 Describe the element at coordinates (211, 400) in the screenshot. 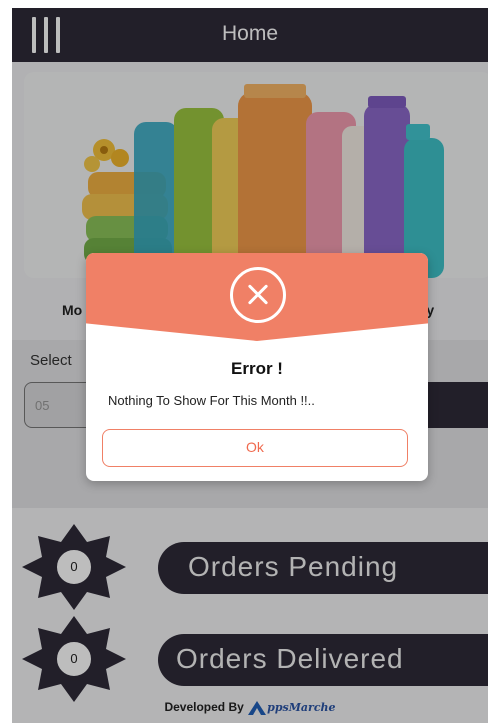

I see `dialog-message: Nothing To Show For This Month !!..` at that location.